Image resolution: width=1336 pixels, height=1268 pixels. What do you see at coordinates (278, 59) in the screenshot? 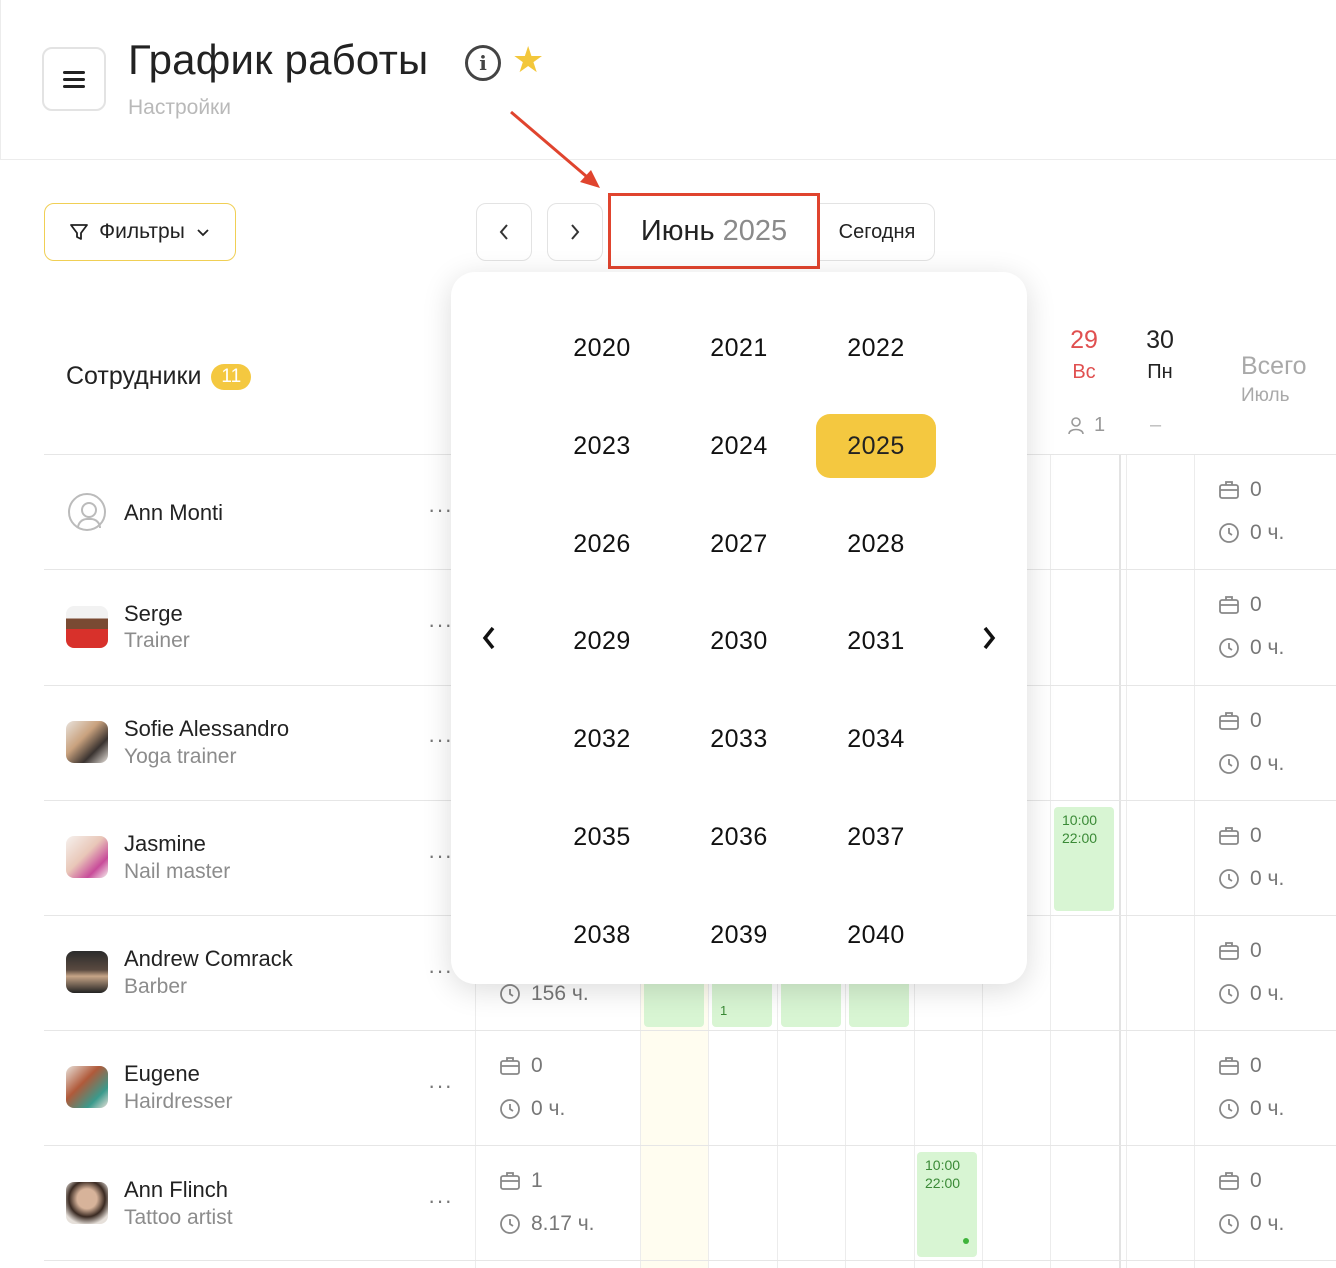
I see `page-title: График работы` at bounding box center [278, 59].